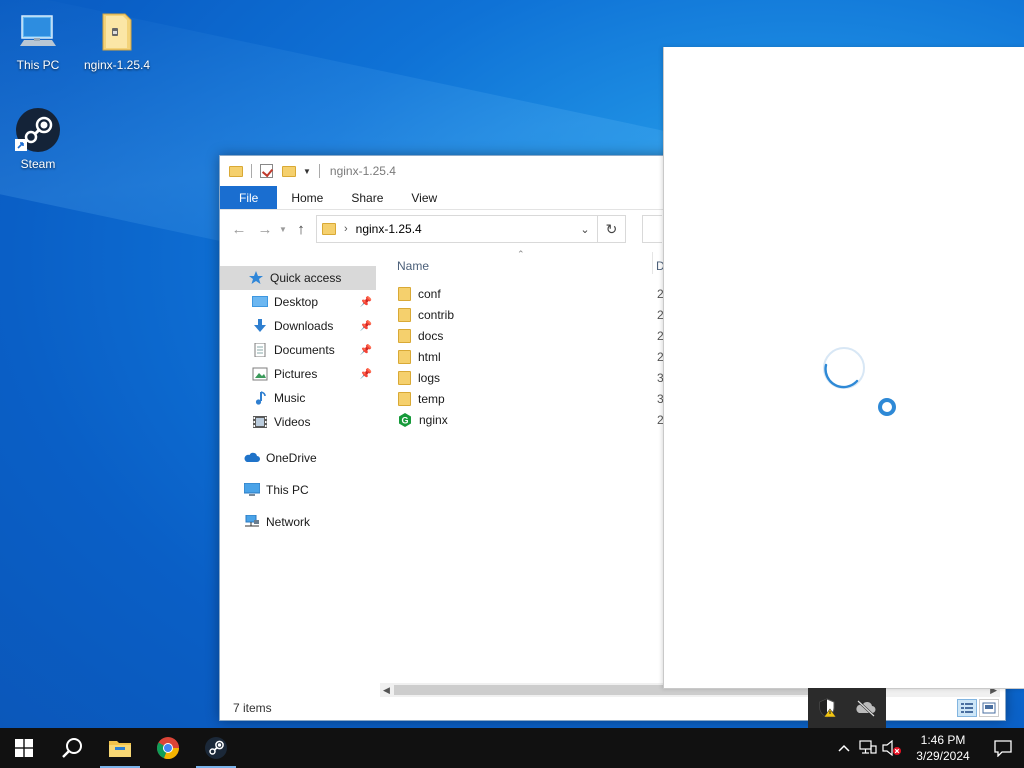 This screenshot has width=1024, height=768. What do you see at coordinates (239, 229) in the screenshot?
I see `back-arrow-icon: ←` at bounding box center [239, 229].